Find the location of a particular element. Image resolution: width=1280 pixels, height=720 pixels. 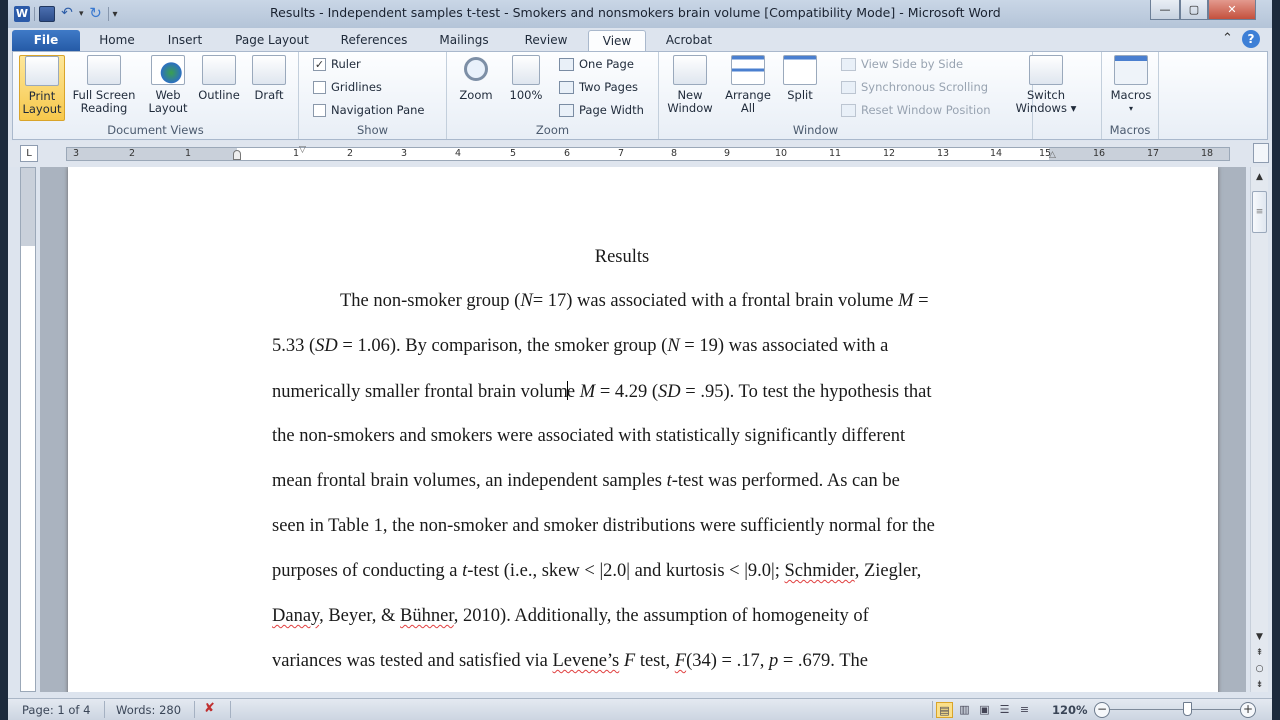

tab-mailings: Mailings is located at coordinates (464, 41).